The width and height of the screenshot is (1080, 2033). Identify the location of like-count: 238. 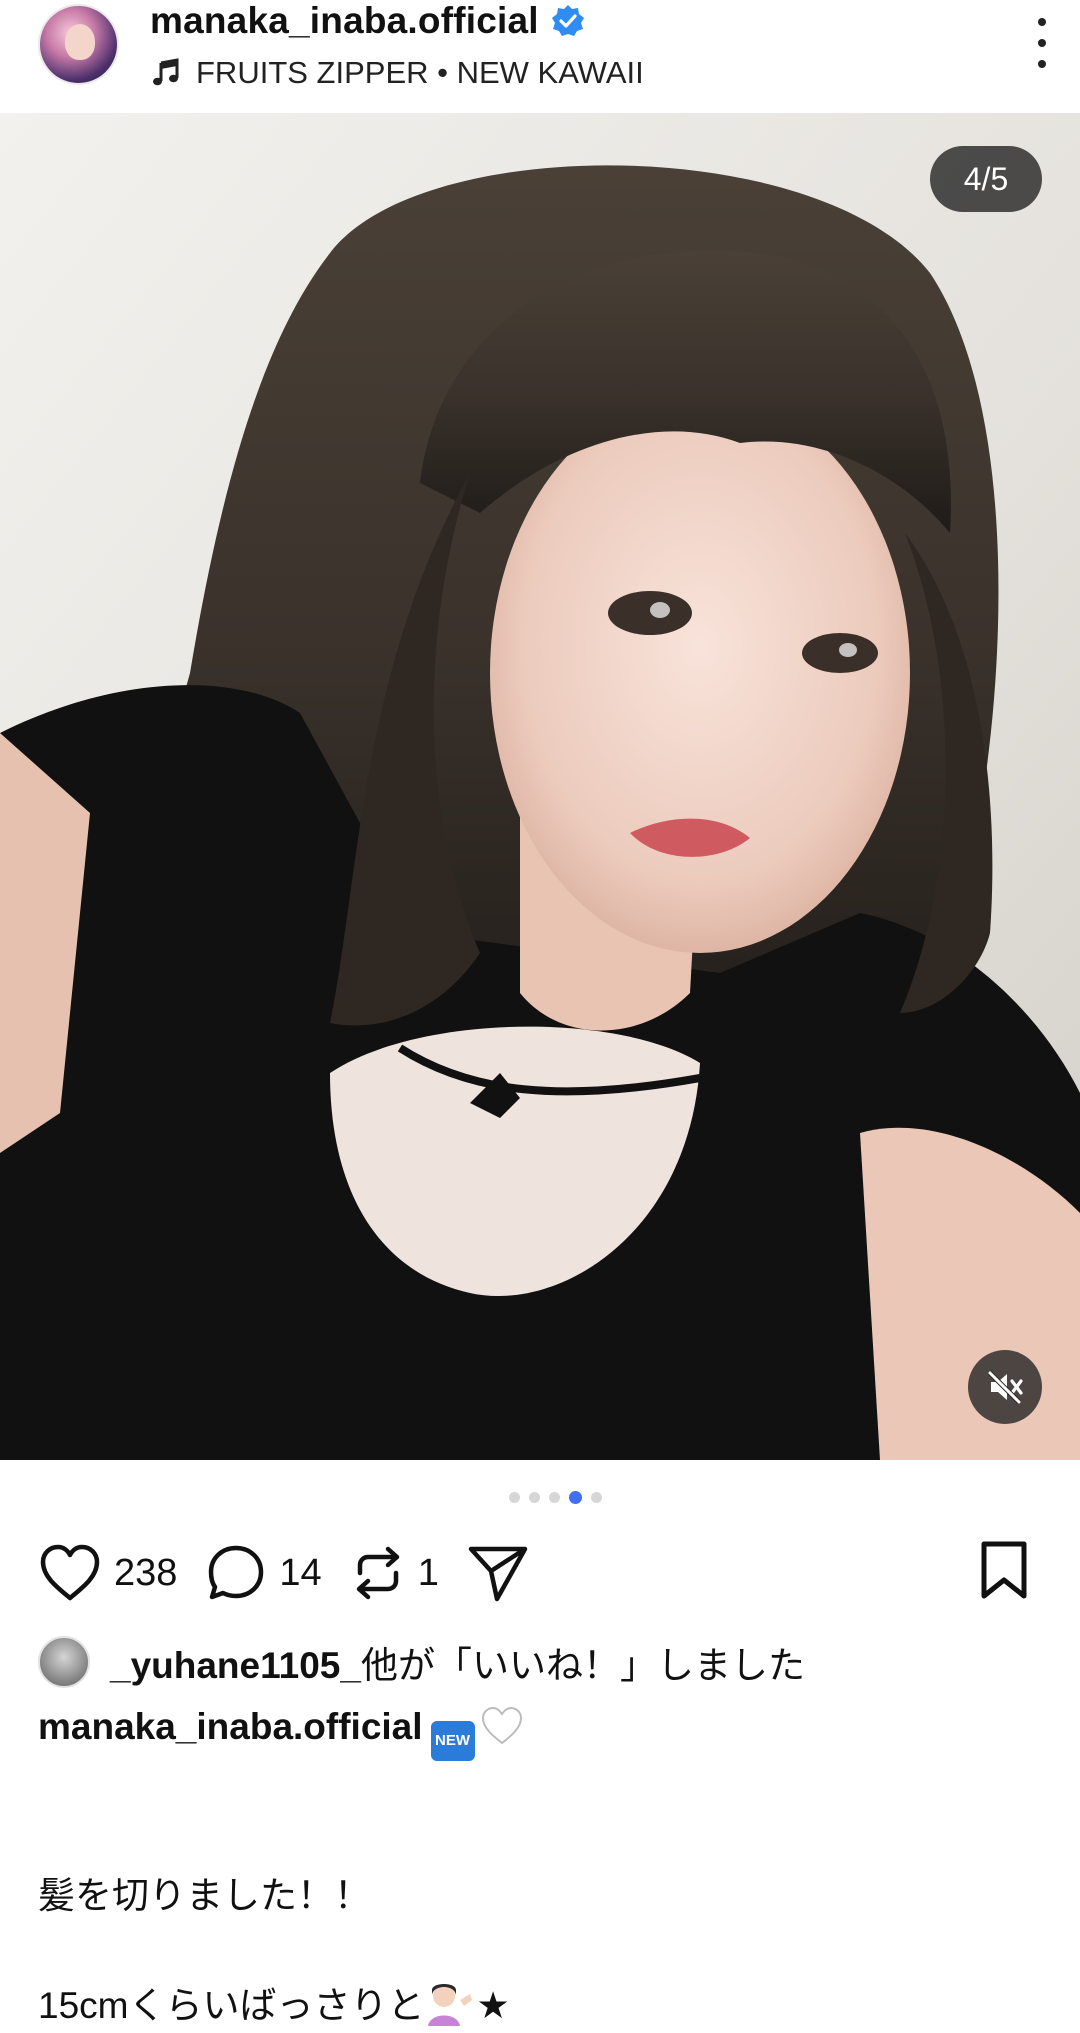
(146, 1572).